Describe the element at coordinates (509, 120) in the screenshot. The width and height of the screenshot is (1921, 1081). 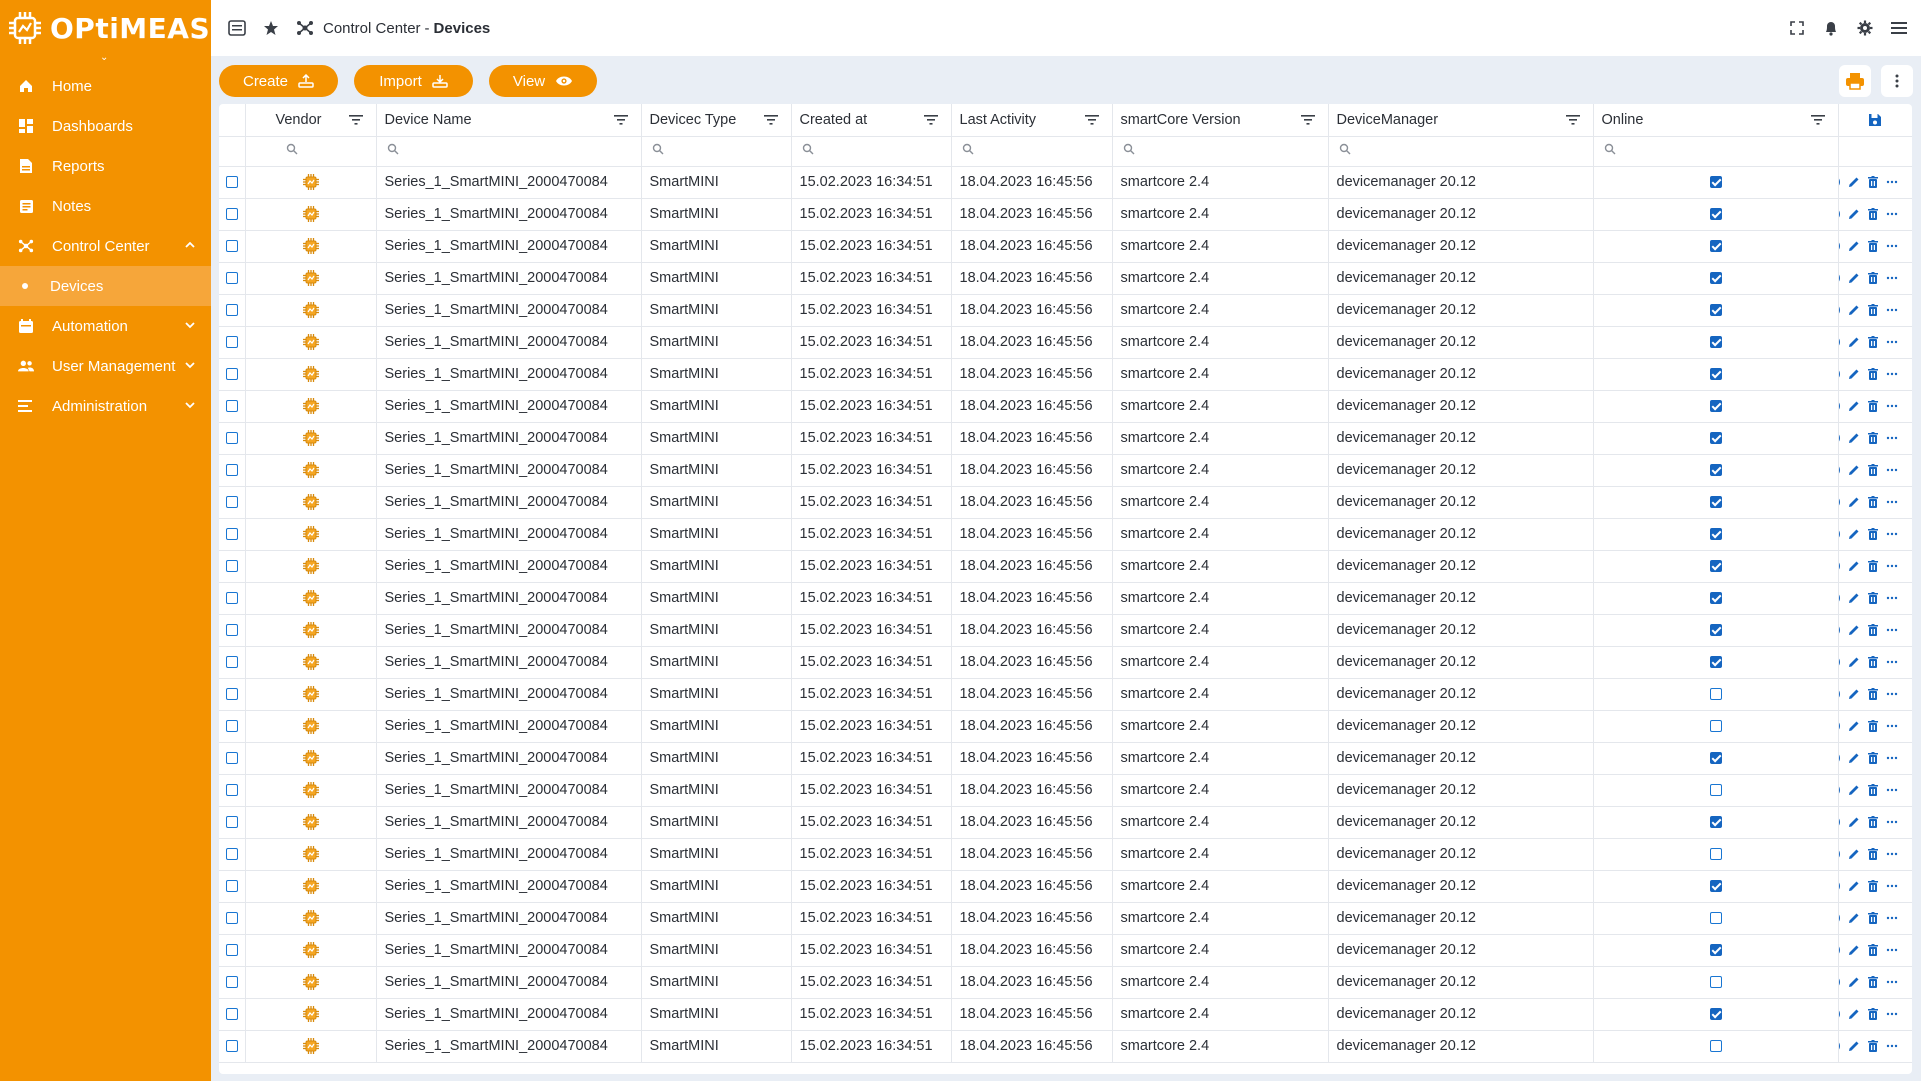
I see `column-header-device-name: Device Name` at that location.